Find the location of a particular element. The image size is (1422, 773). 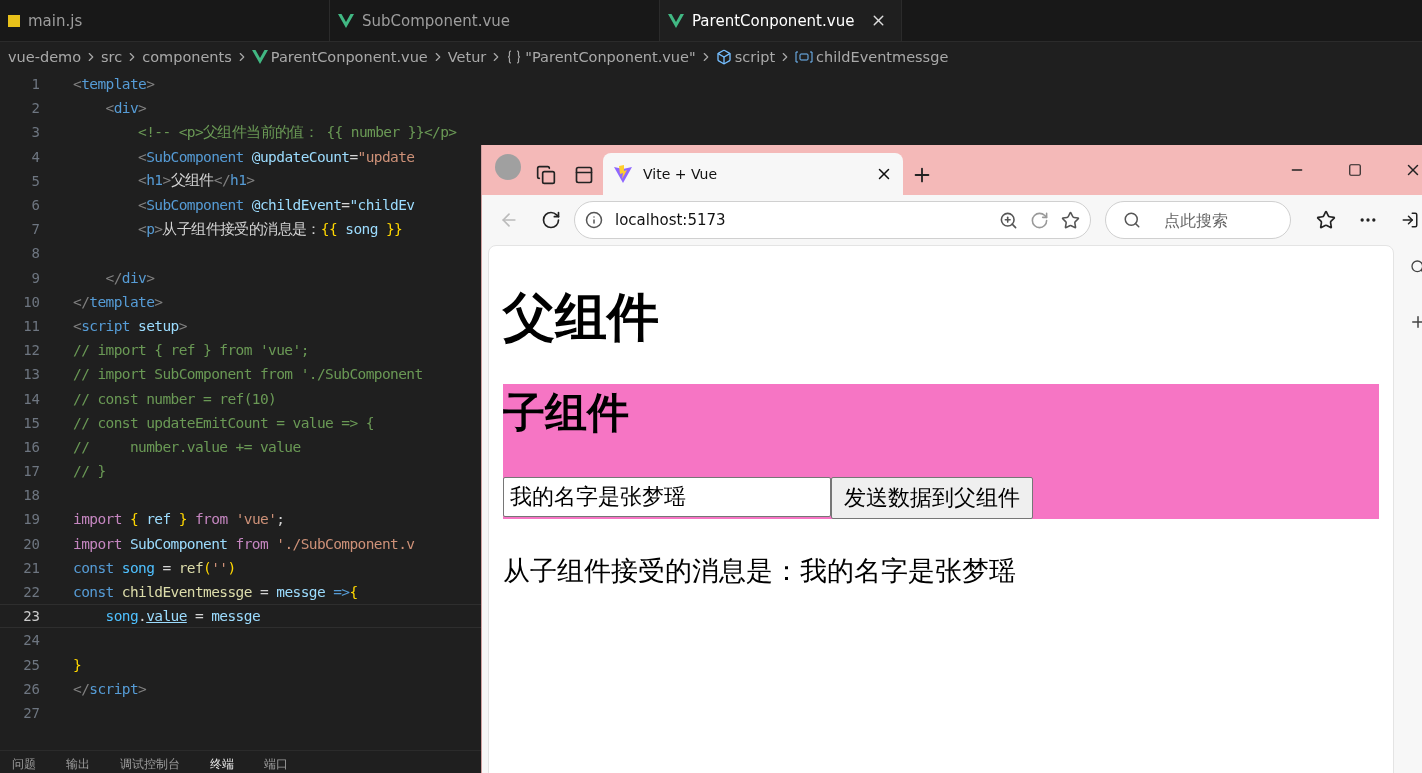

code-text: </template> is located at coordinates (118, 301).